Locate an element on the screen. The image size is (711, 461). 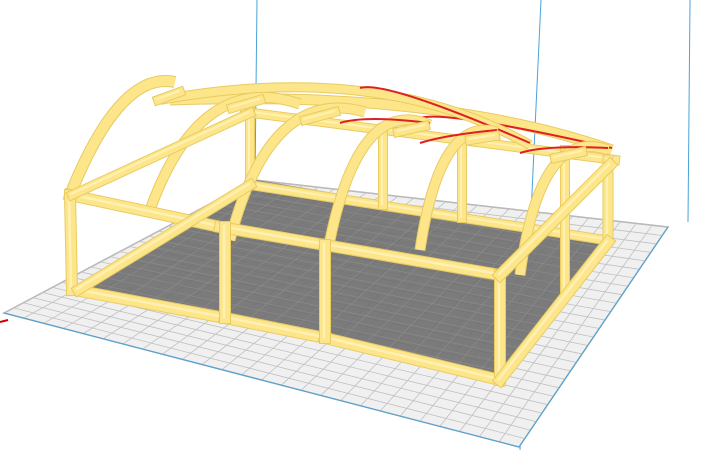
volume-edge-back-right is located at coordinates (689, 111).